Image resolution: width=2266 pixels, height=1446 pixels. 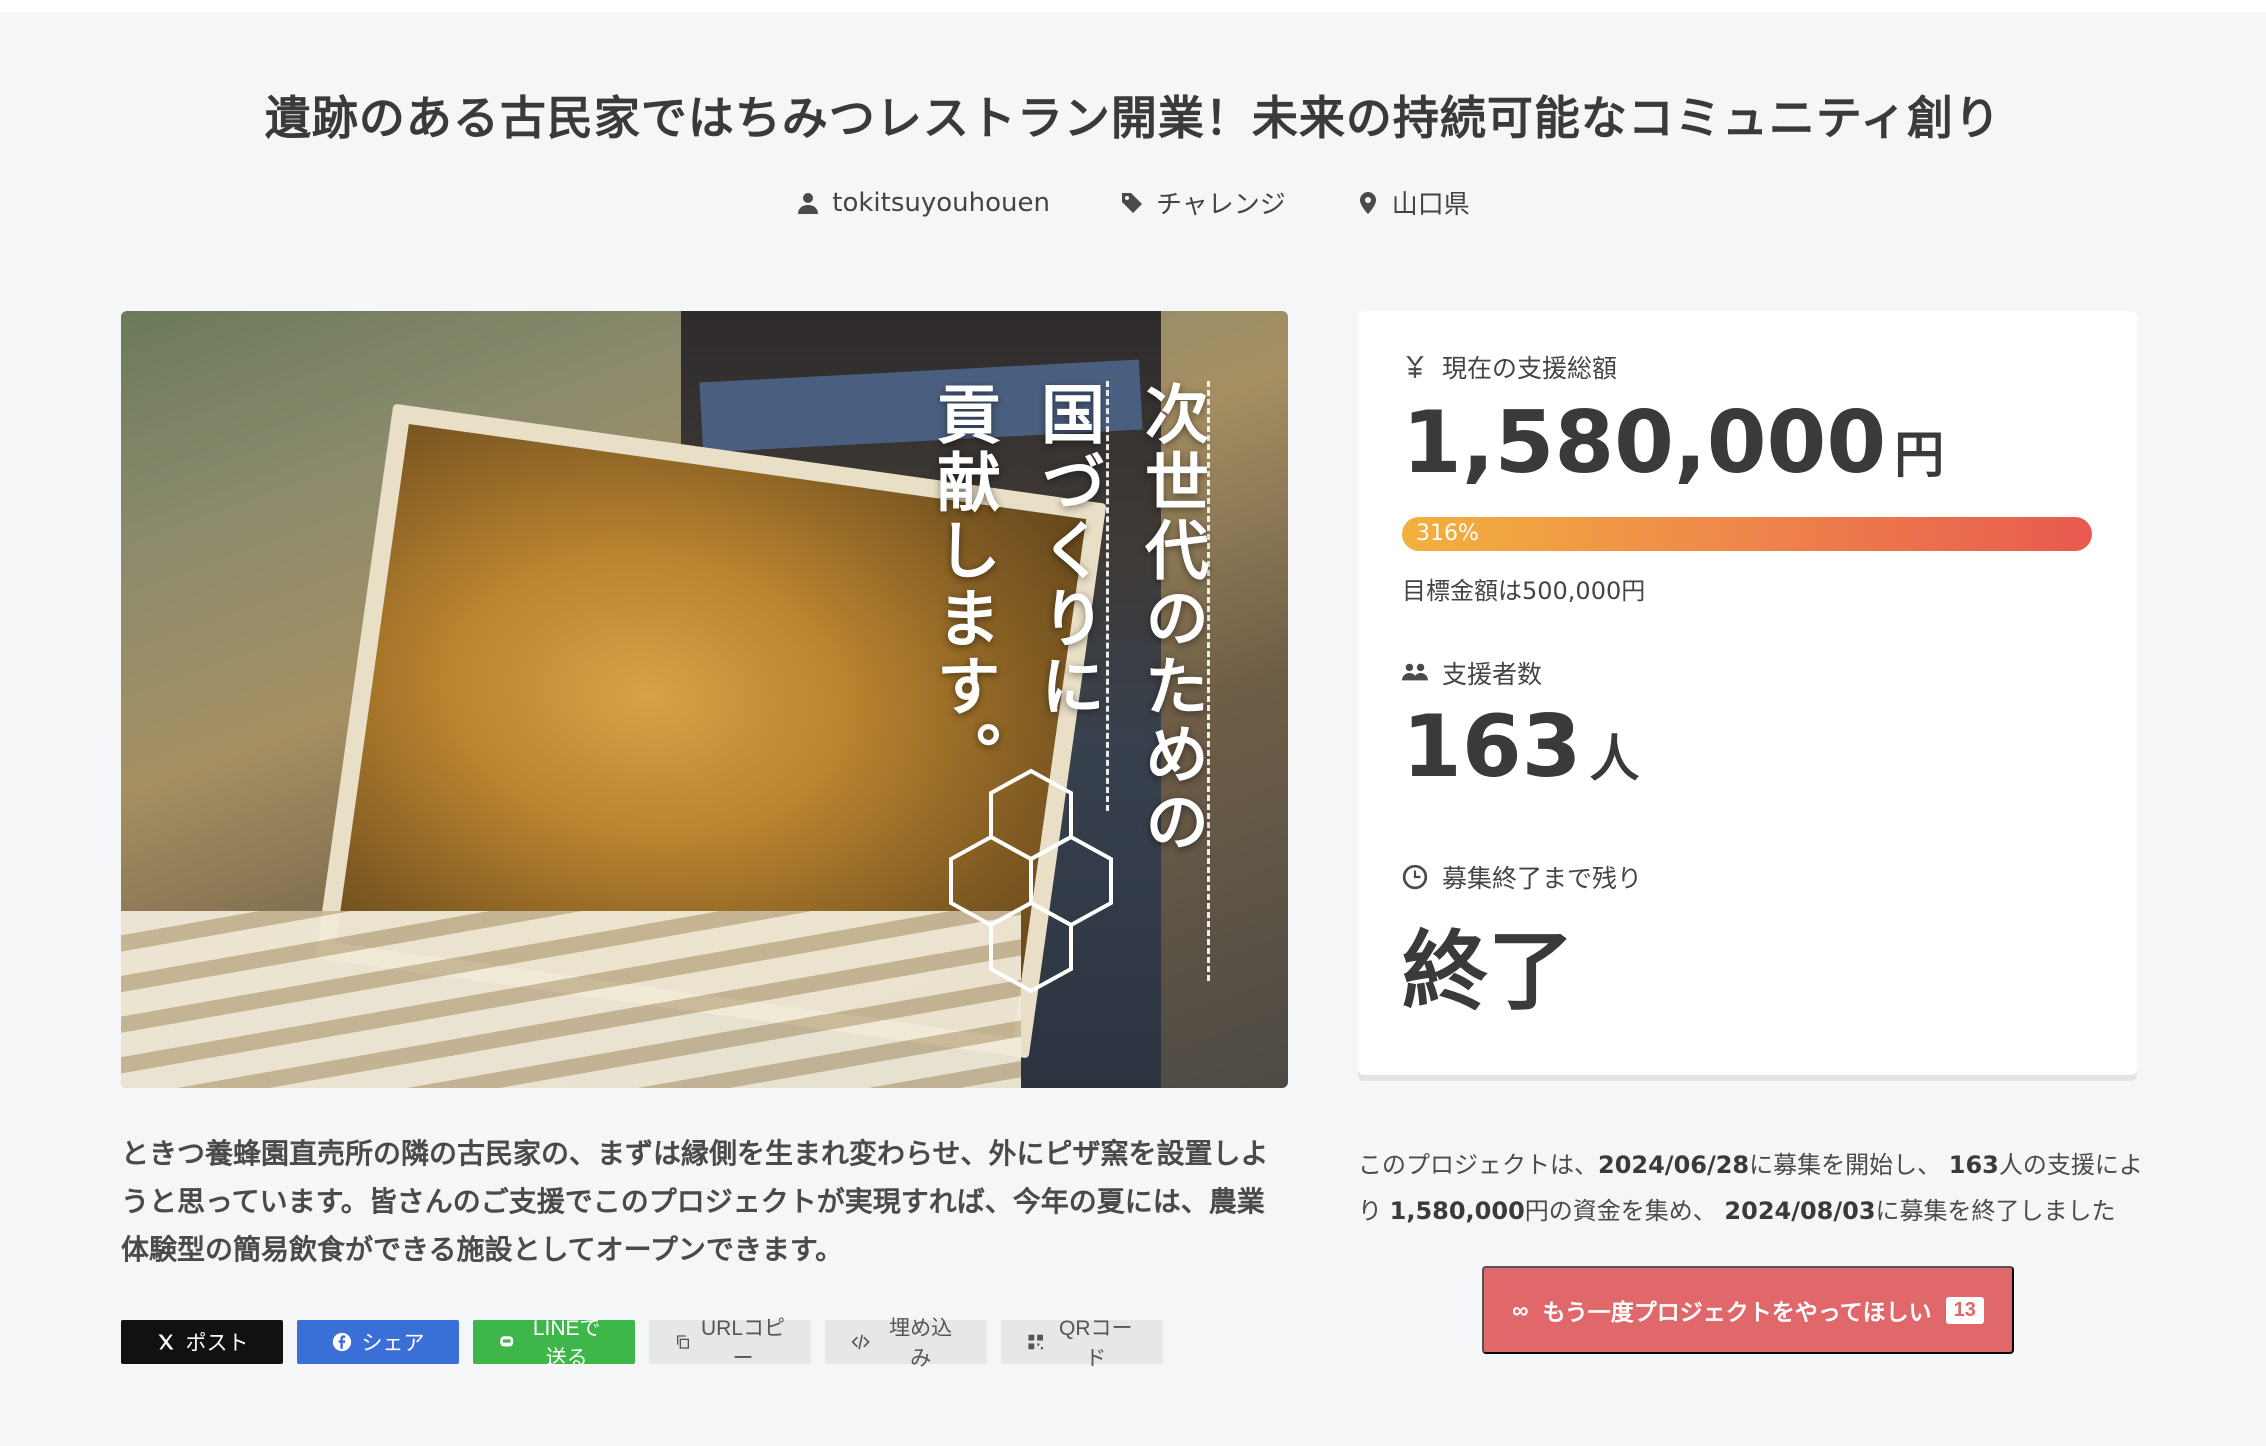 What do you see at coordinates (1800, 1211) in the screenshot?
I see `summary-end-date: 2024/08/03` at bounding box center [1800, 1211].